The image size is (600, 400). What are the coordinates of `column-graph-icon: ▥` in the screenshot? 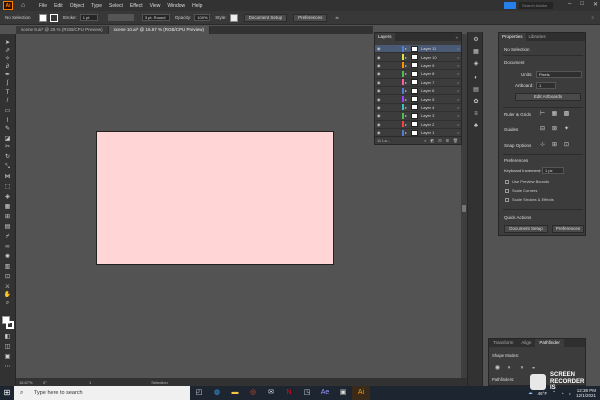 It's located at (7, 267).